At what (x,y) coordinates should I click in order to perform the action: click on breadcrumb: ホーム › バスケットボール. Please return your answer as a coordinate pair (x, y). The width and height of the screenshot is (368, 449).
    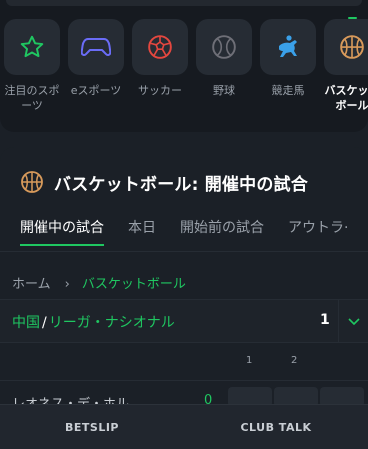
    Looking at the image, I should click on (99, 282).